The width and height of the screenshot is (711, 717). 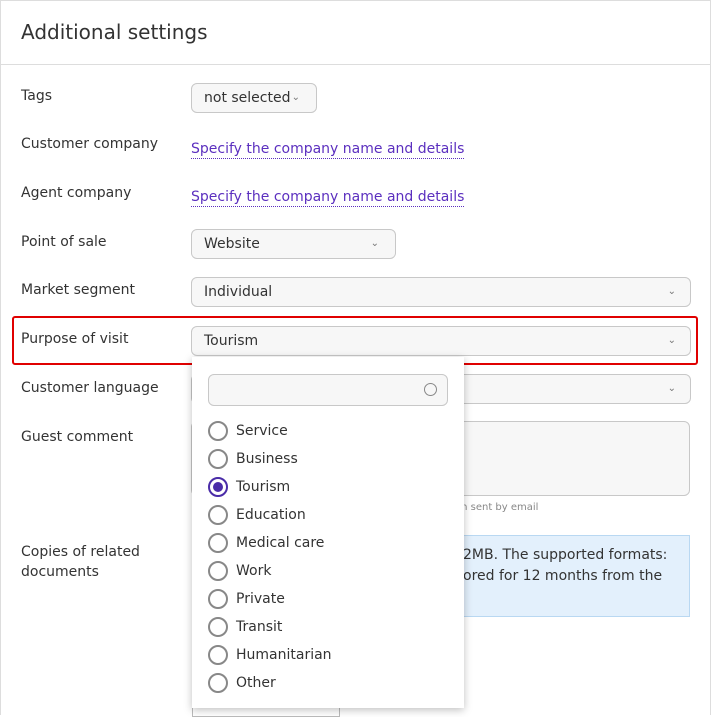 I want to click on purpose-of-visit-value: Tourism, so click(x=231, y=341).